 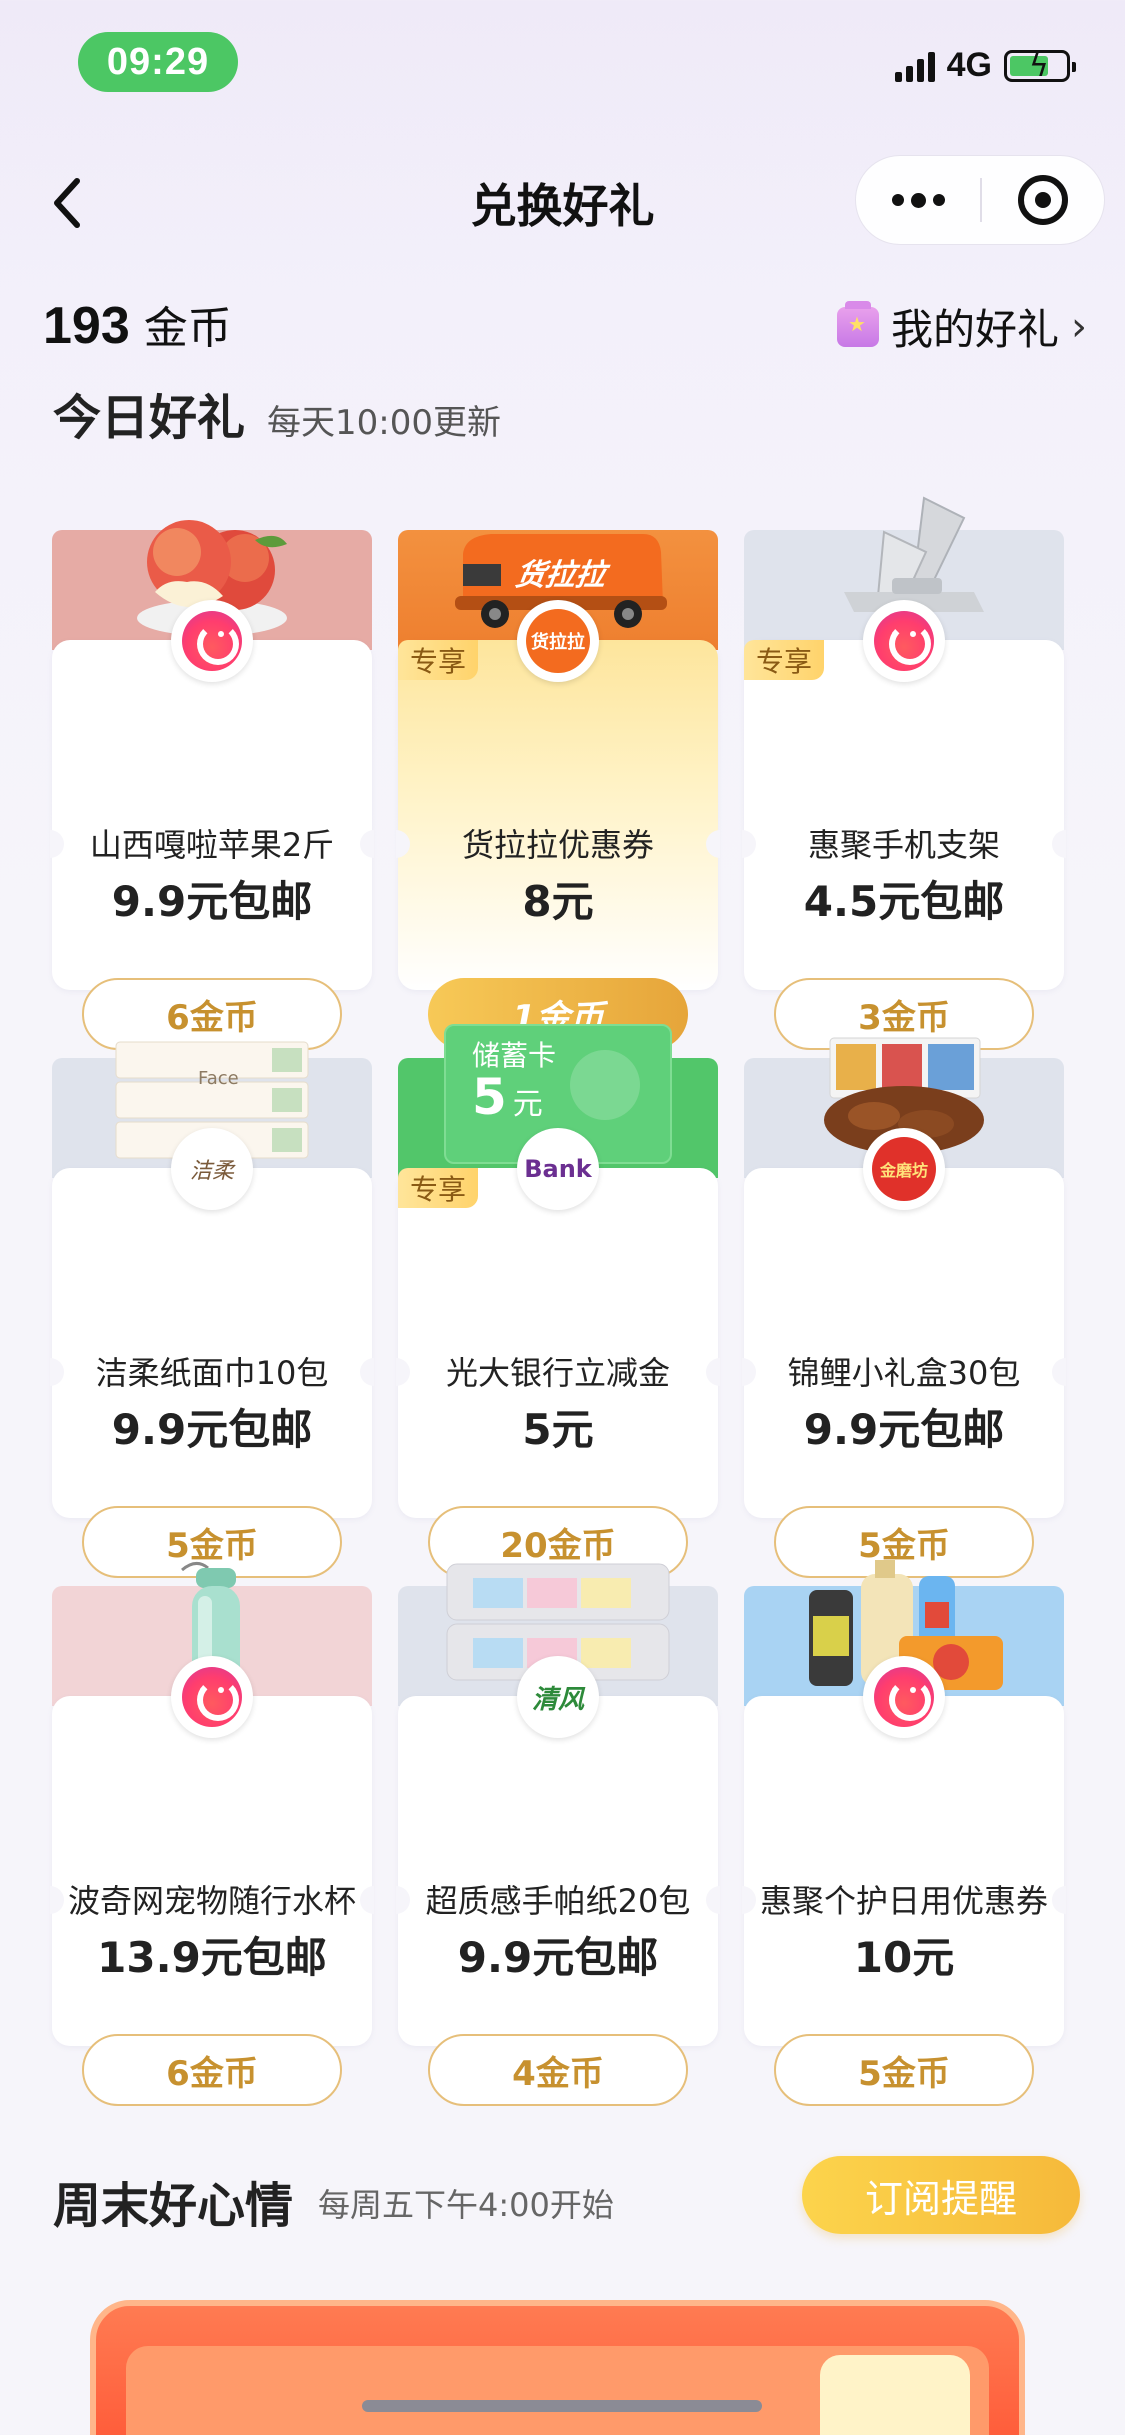 I want to click on gift-price: 8元, so click(x=558, y=901).